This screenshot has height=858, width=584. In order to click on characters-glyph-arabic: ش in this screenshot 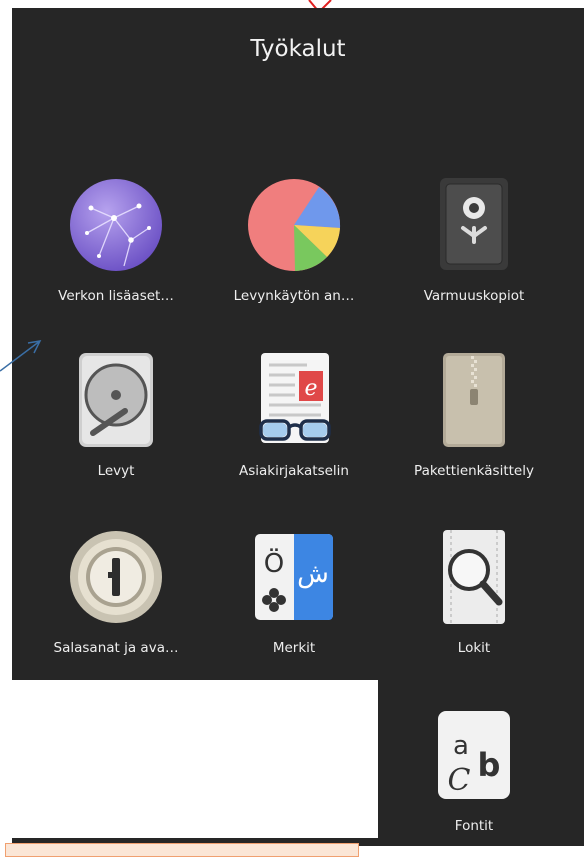, I will do `click(313, 574)`.